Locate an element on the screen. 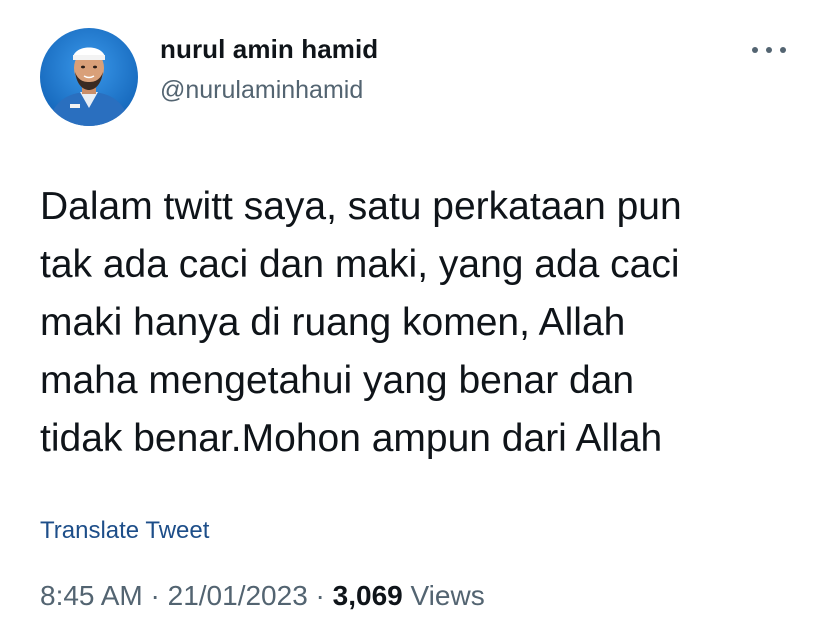 The height and width of the screenshot is (642, 828). tweet-date: 21/01/2023 is located at coordinates (238, 595).